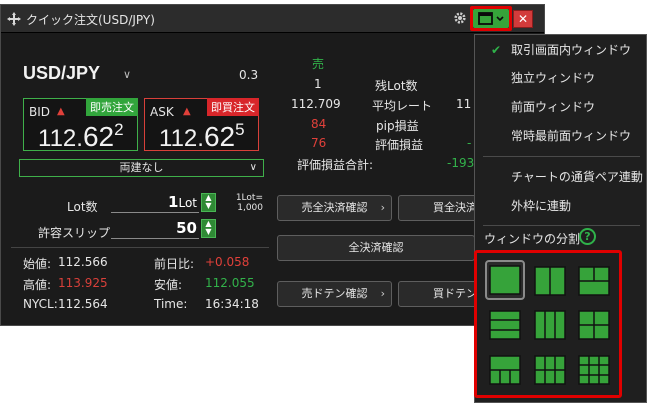 This screenshot has width=653, height=404. I want to click on lot-remaining-label: 残Lot数, so click(396, 86).